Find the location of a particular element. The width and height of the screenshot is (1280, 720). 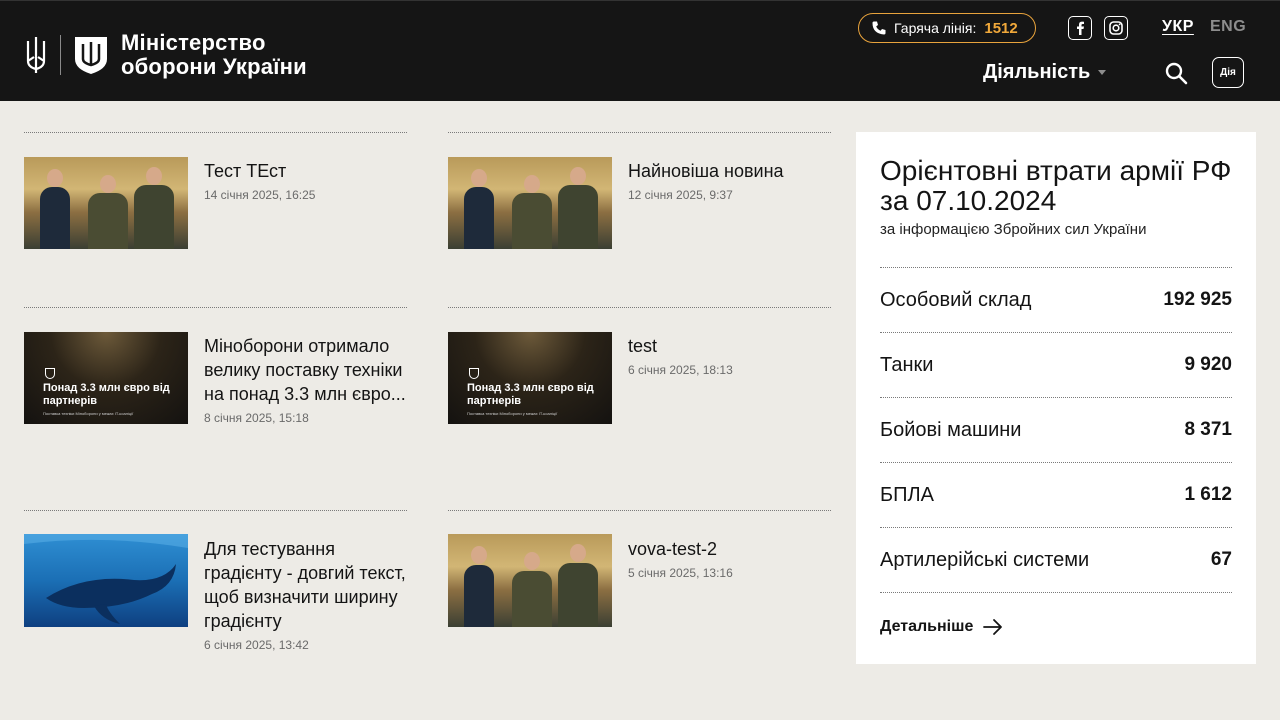

more-details-label: Детальніше is located at coordinates (927, 626).